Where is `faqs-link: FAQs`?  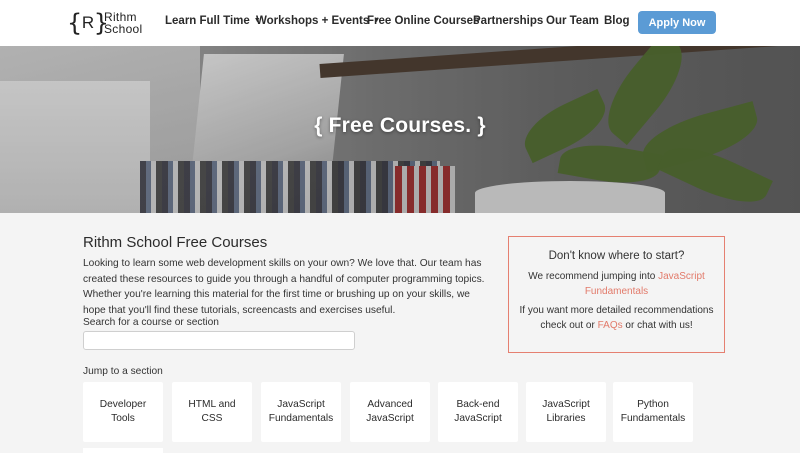 faqs-link: FAQs is located at coordinates (610, 325).